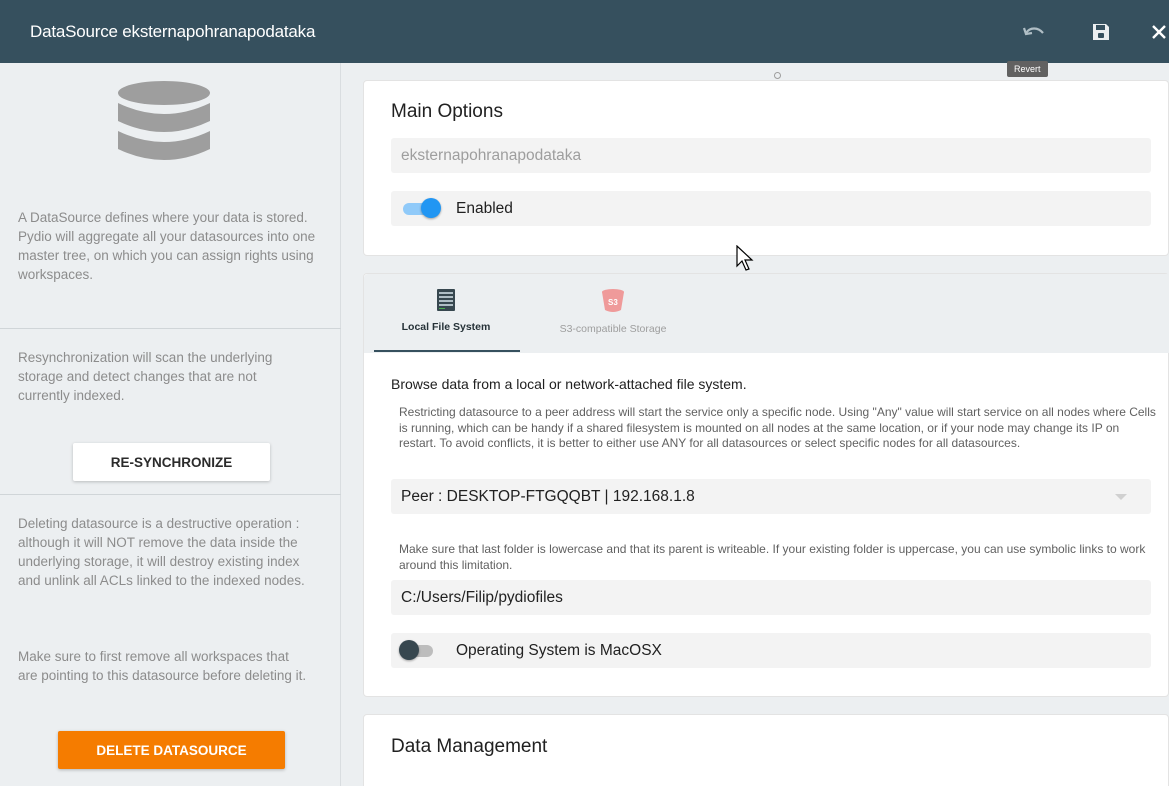  I want to click on datasource-name-field: eksternapohranapodataka, so click(771, 155).